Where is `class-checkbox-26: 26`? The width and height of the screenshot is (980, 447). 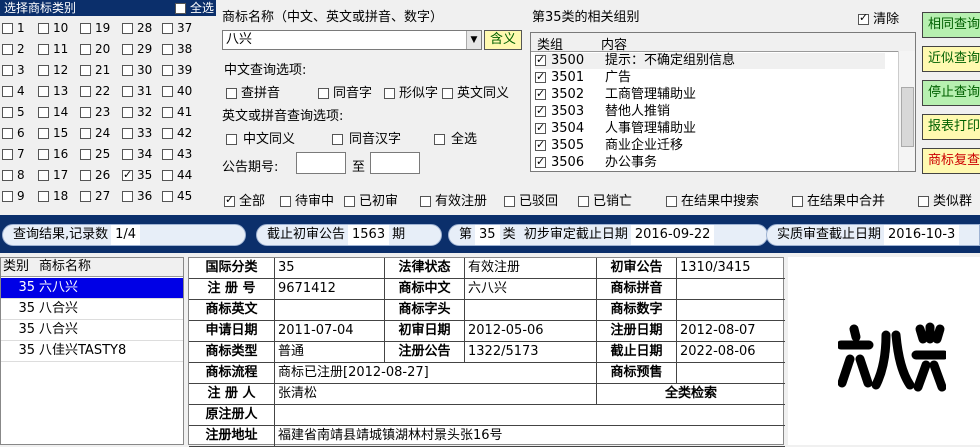
class-checkbox-26: 26 is located at coordinates (95, 175).